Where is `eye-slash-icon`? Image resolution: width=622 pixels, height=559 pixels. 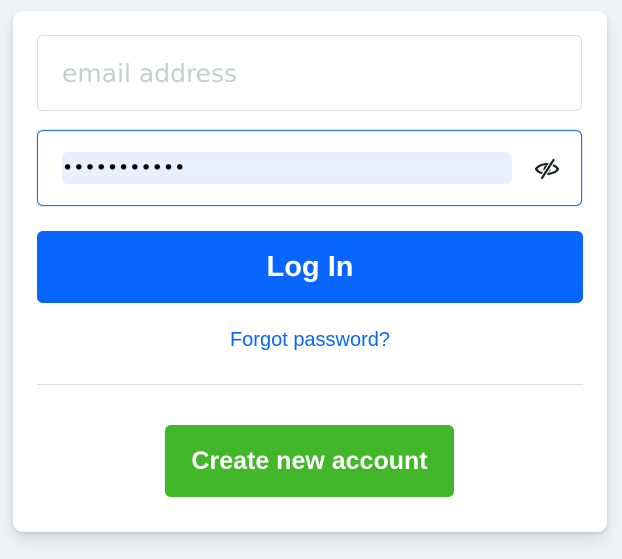
eye-slash-icon is located at coordinates (547, 169).